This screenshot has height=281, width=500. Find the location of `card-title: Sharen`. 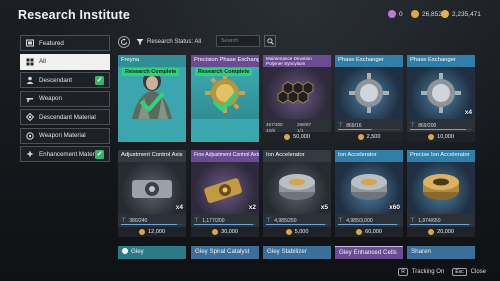

card-title: Sharen is located at coordinates (421, 251).